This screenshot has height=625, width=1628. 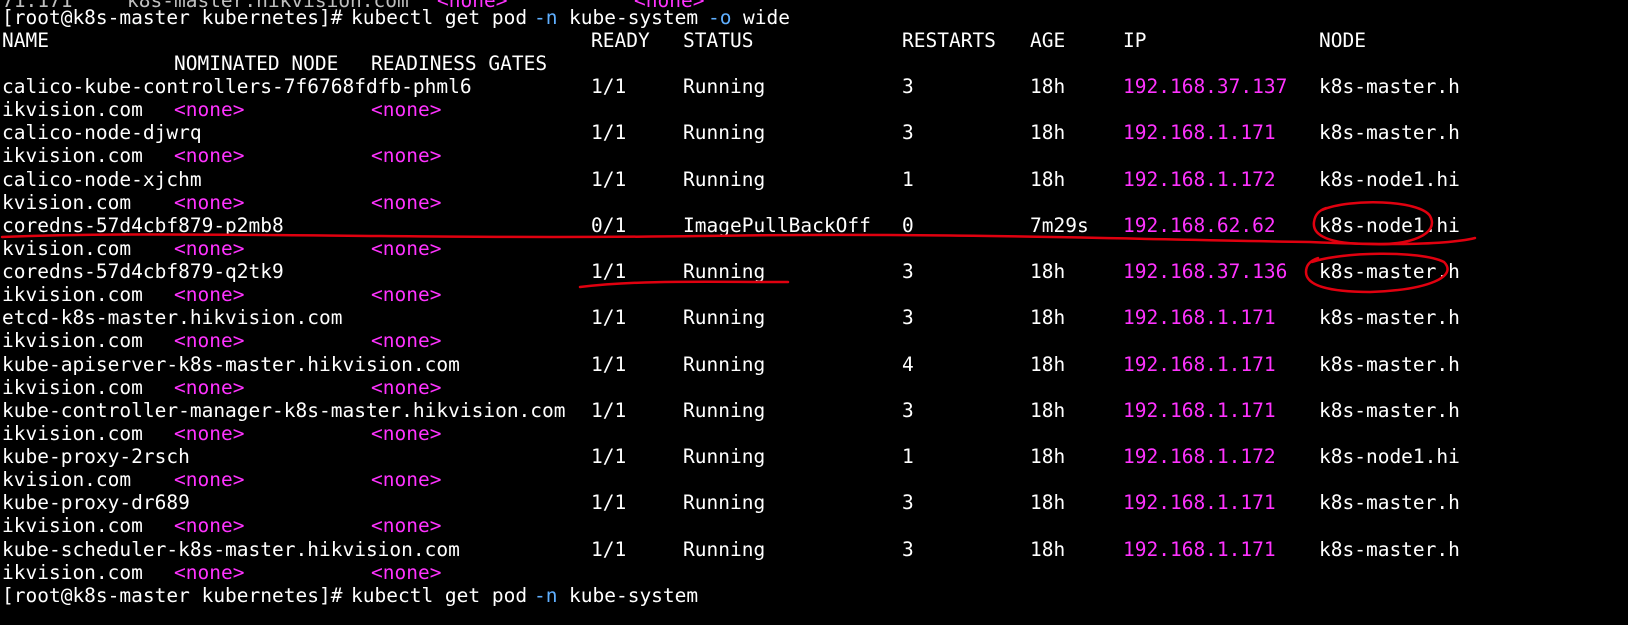 I want to click on header-nominated-node: NOMINATED NODE, so click(x=256, y=63).